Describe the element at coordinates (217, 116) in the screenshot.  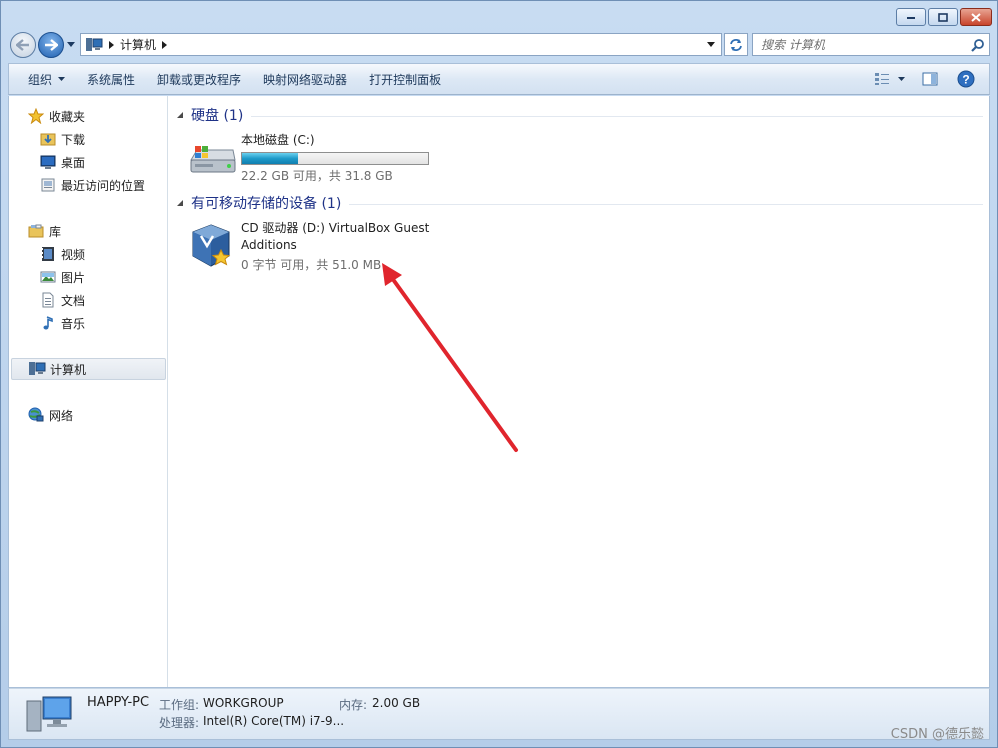
I see `hard-disks-title: 硬盘 (1)` at that location.